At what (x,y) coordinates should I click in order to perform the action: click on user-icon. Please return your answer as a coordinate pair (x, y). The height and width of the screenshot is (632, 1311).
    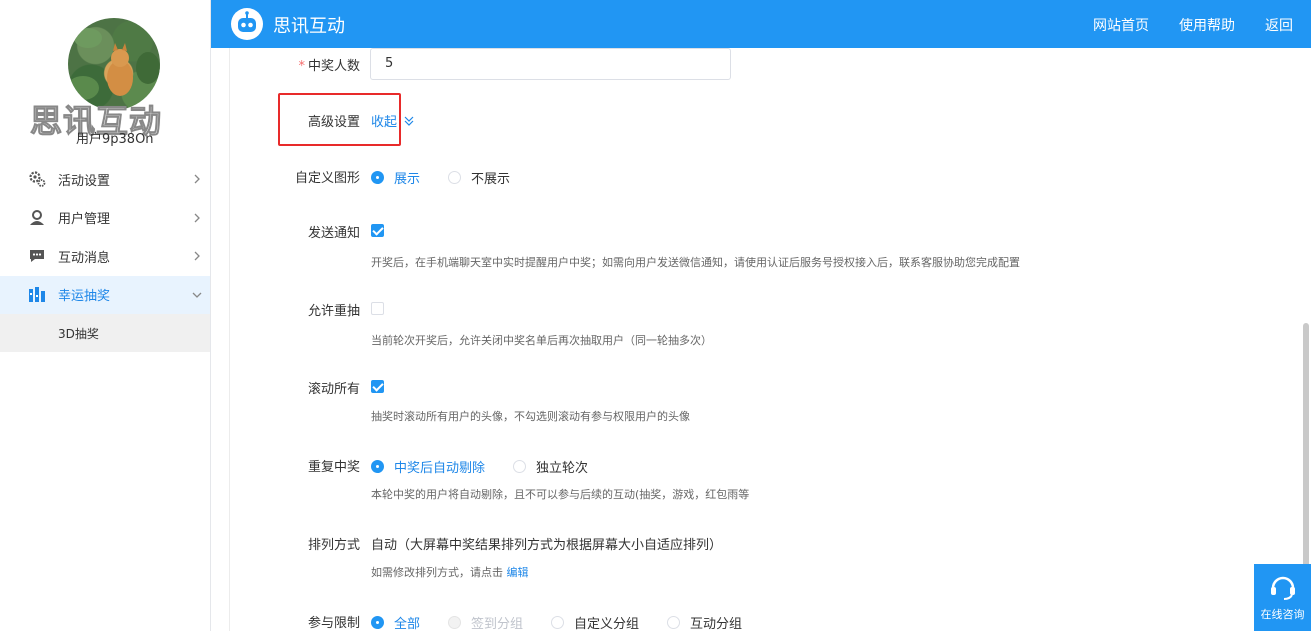
    Looking at the image, I should click on (37, 218).